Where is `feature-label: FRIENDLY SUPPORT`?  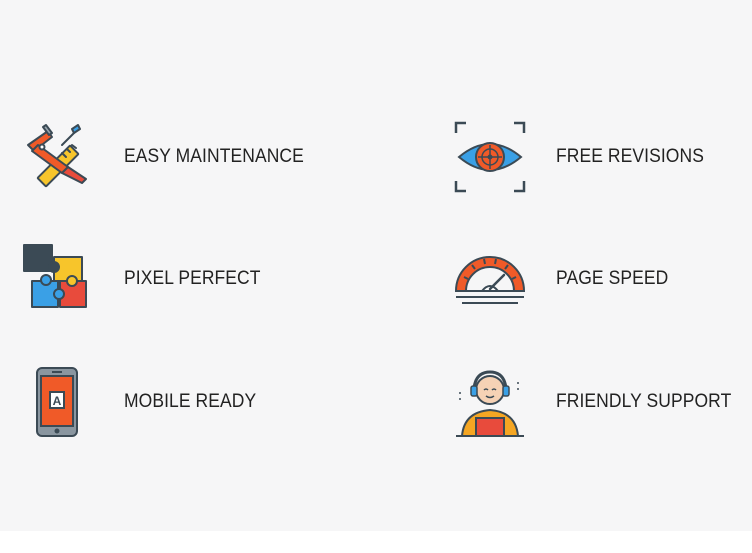 feature-label: FRIENDLY SUPPORT is located at coordinates (644, 401).